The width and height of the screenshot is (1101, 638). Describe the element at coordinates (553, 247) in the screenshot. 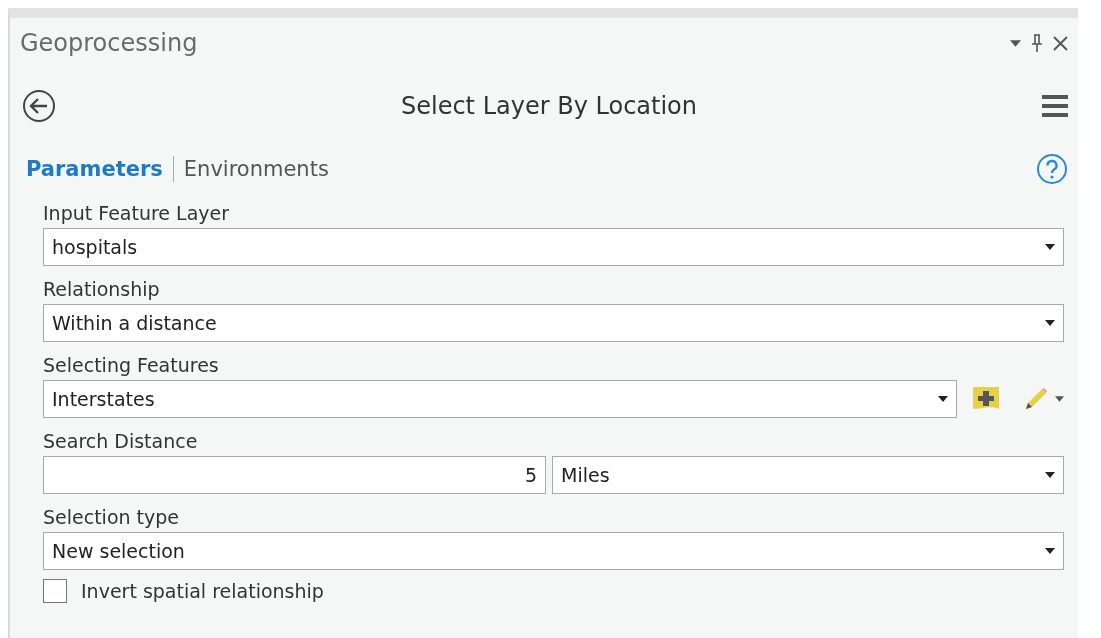

I see `dropdown-field: hospitals` at that location.